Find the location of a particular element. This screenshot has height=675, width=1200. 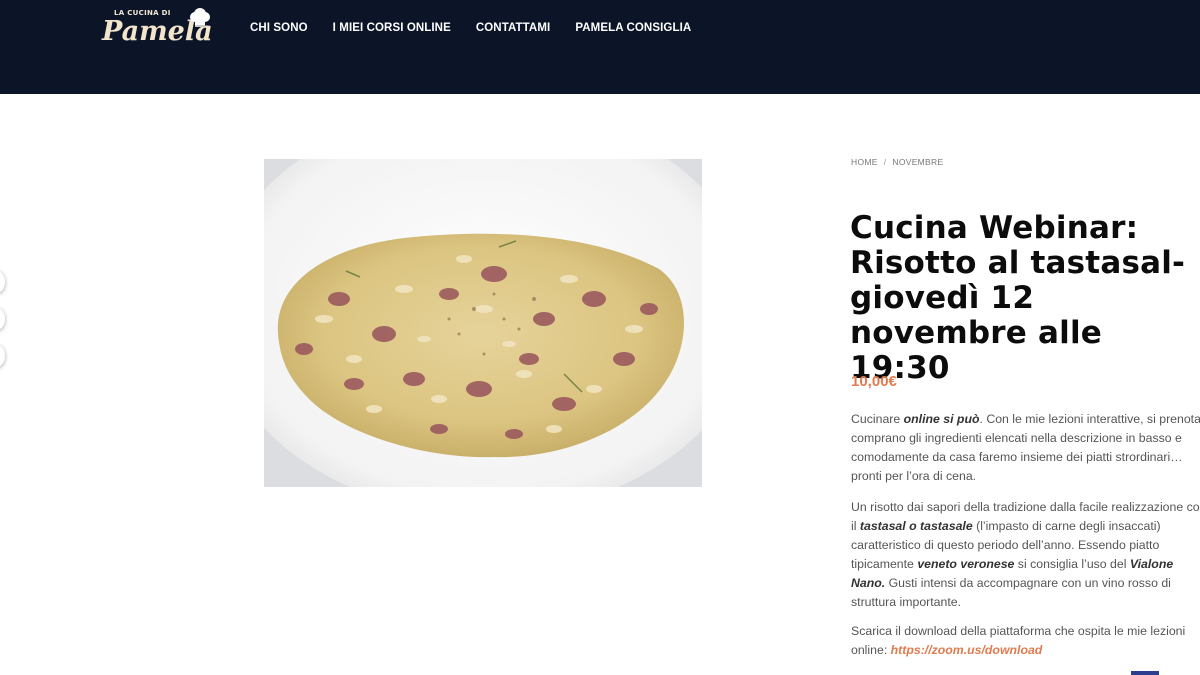

desc-text: (l’impasto di carne degli insaccati) is located at coordinates (1066, 526).